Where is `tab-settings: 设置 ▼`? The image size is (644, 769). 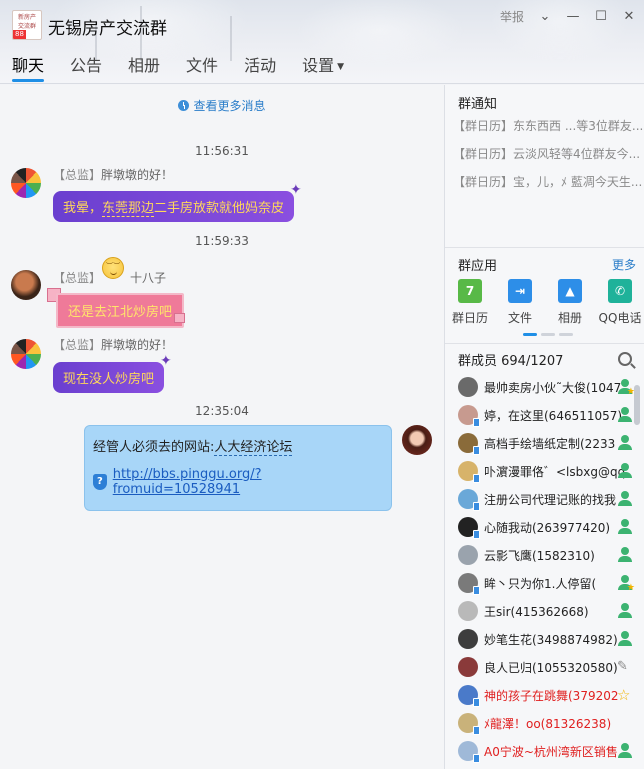 tab-settings: 设置 ▼ is located at coordinates (323, 67).